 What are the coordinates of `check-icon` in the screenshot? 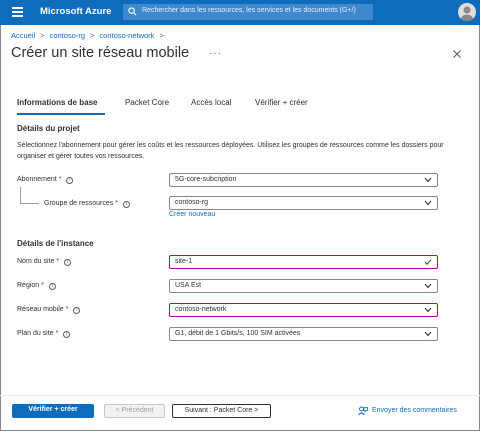 It's located at (428, 262).